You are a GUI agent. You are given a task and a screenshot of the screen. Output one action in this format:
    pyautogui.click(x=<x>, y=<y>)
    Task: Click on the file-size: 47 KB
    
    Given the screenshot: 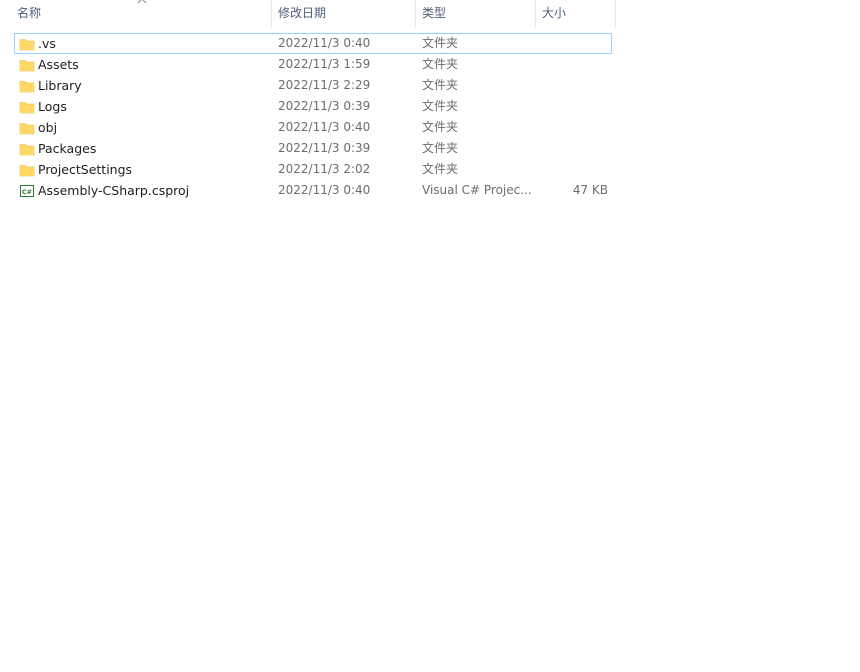 What is the action you would take?
    pyautogui.click(x=590, y=190)
    